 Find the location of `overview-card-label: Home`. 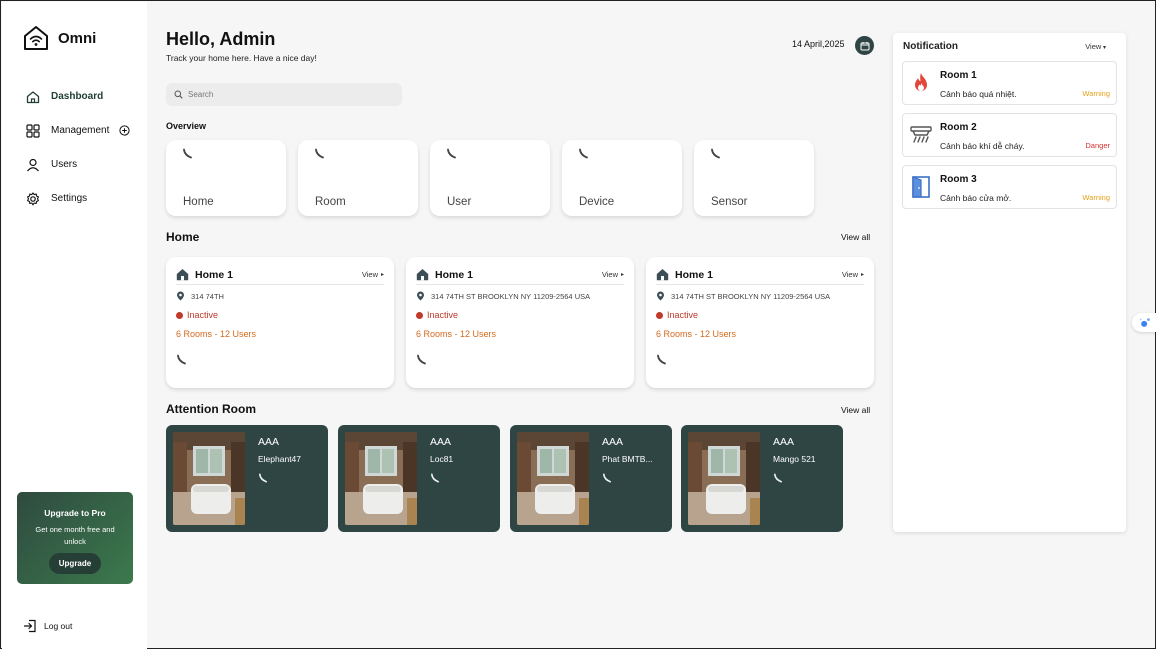

overview-card-label: Home is located at coordinates (198, 202).